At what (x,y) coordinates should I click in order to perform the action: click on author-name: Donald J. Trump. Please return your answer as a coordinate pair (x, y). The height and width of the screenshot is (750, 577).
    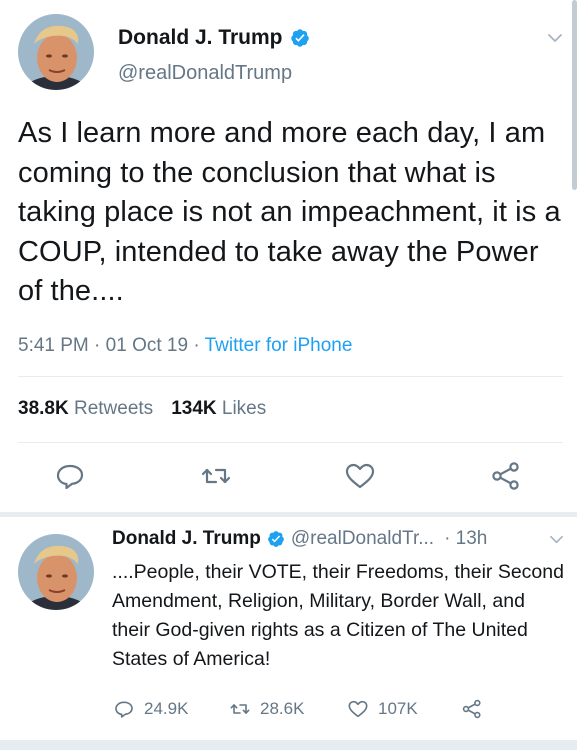
    Looking at the image, I should click on (214, 38).